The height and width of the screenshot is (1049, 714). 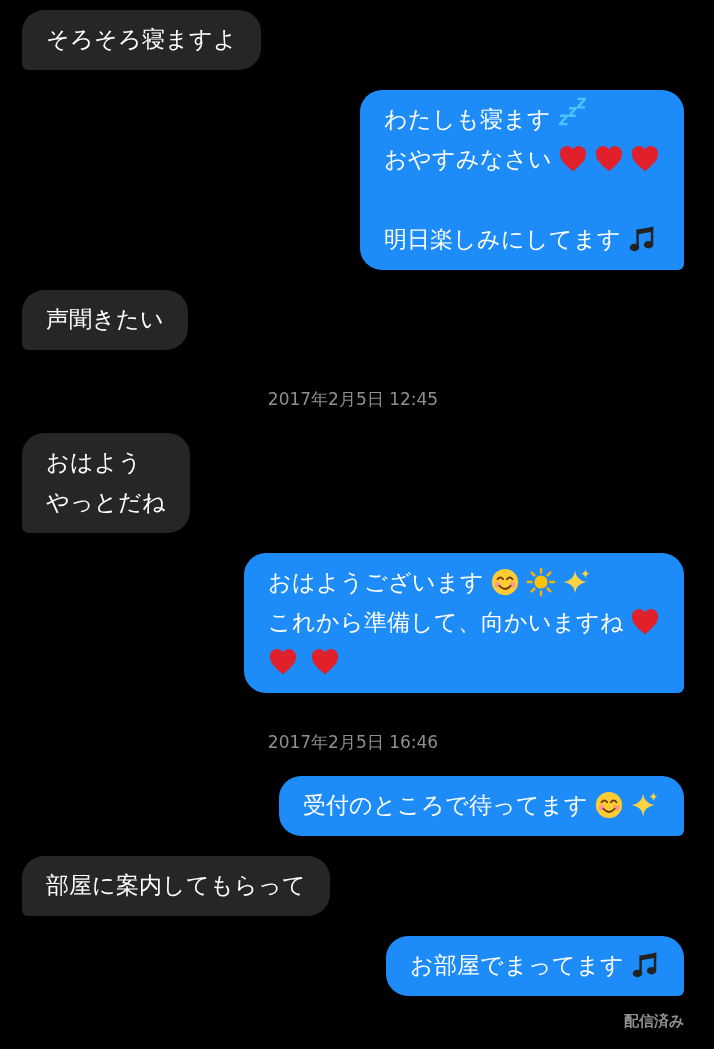 What do you see at coordinates (353, 399) in the screenshot?
I see `timestamp: 2017年2月5日 12:45` at bounding box center [353, 399].